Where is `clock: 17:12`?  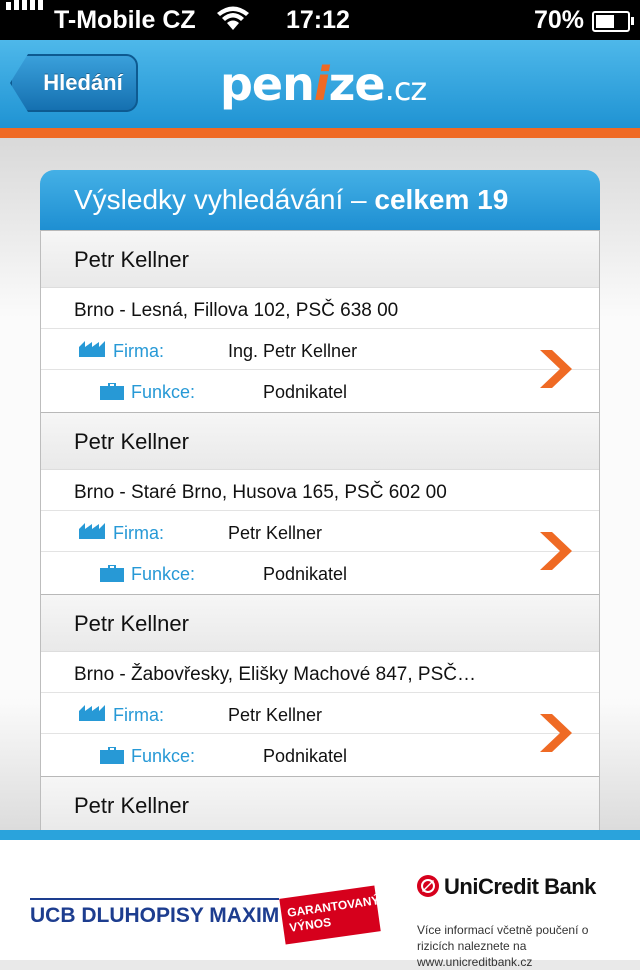
clock: 17:12 is located at coordinates (318, 20).